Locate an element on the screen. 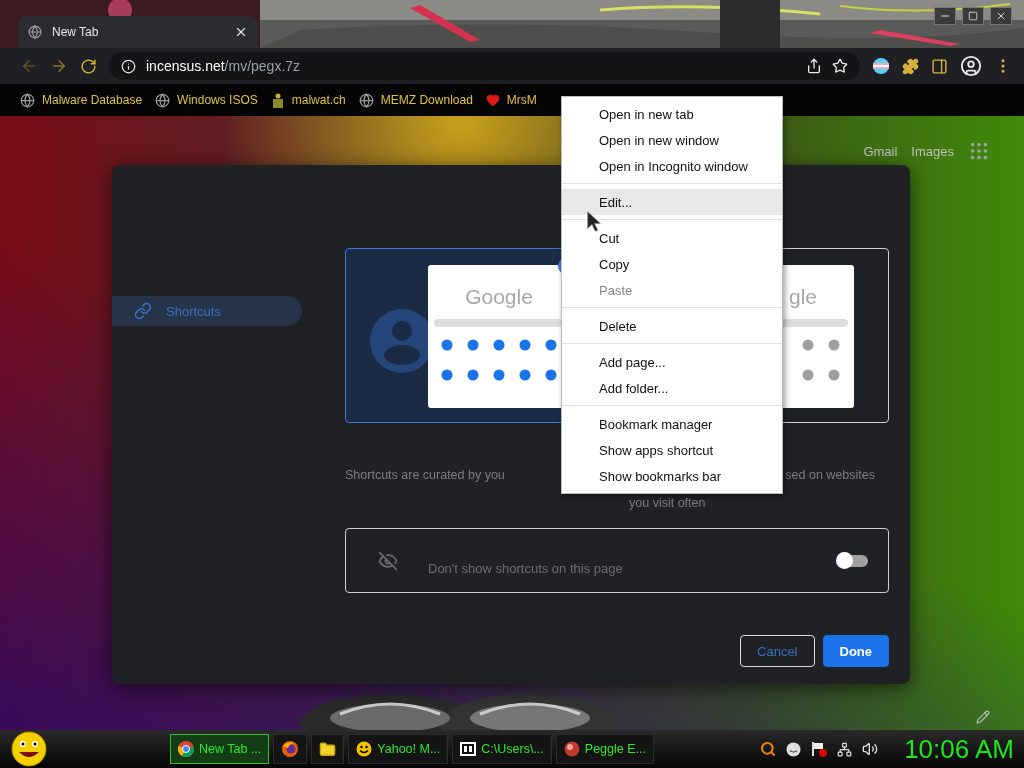  maximize-icon is located at coordinates (973, 16).